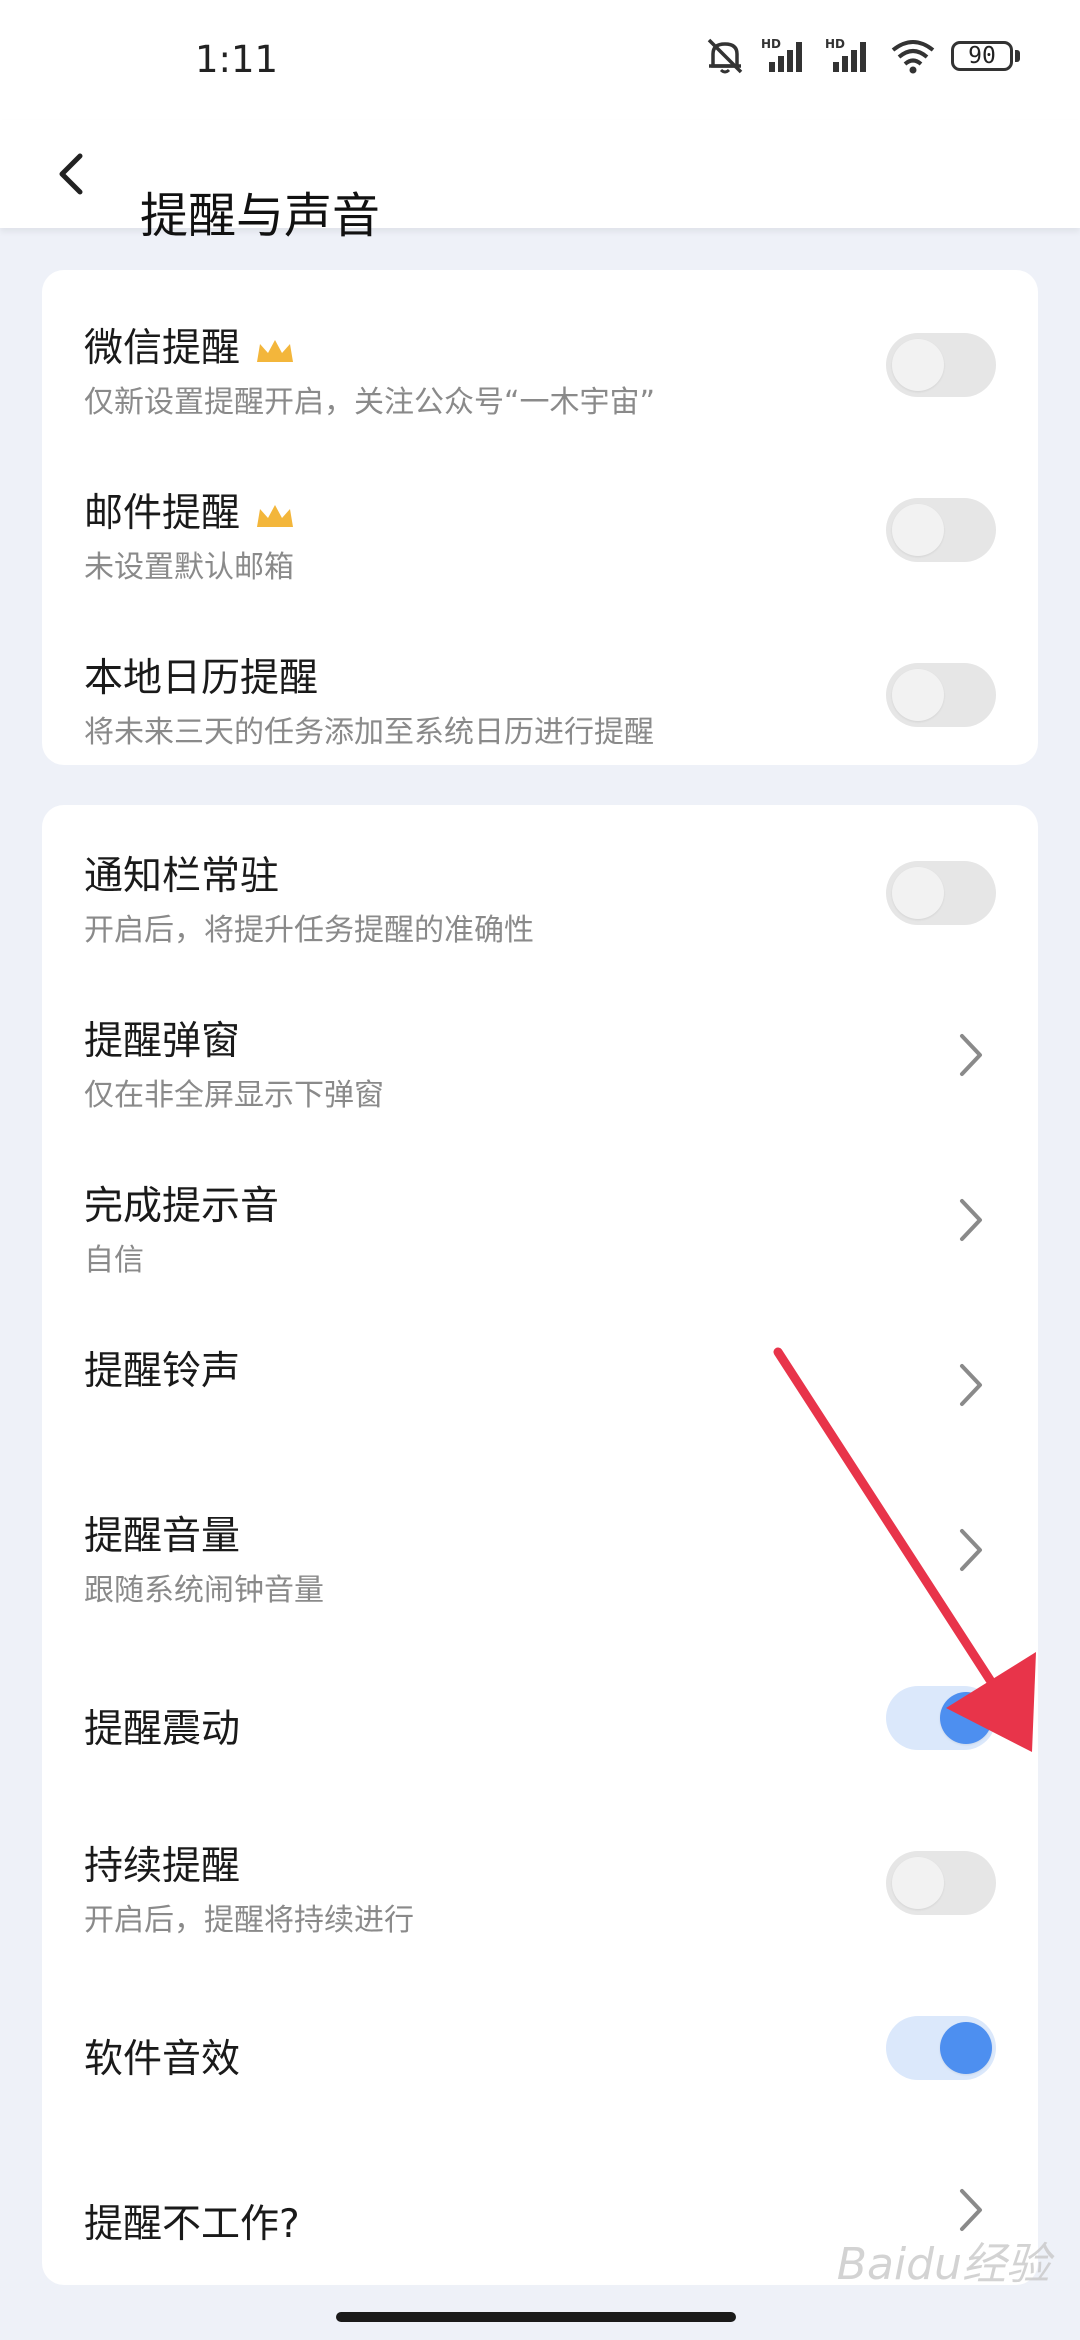 This screenshot has width=1080, height=2340. I want to click on mute-bell-icon, so click(725, 56).